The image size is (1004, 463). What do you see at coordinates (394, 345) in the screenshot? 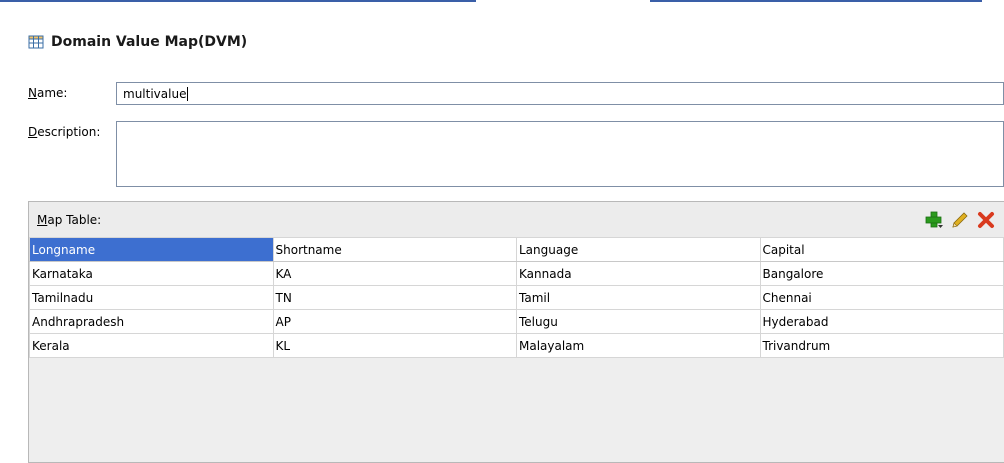
I see `table-cell: KL` at bounding box center [394, 345].